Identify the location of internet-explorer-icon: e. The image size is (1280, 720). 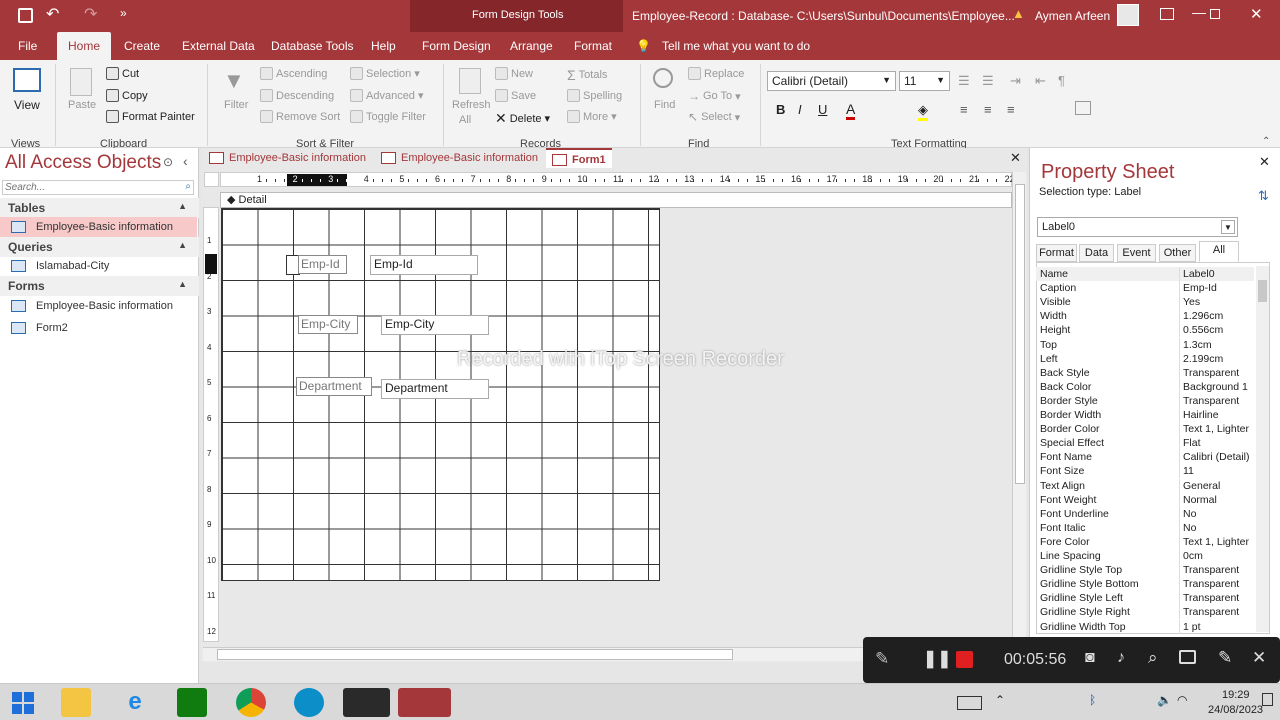
(135, 702).